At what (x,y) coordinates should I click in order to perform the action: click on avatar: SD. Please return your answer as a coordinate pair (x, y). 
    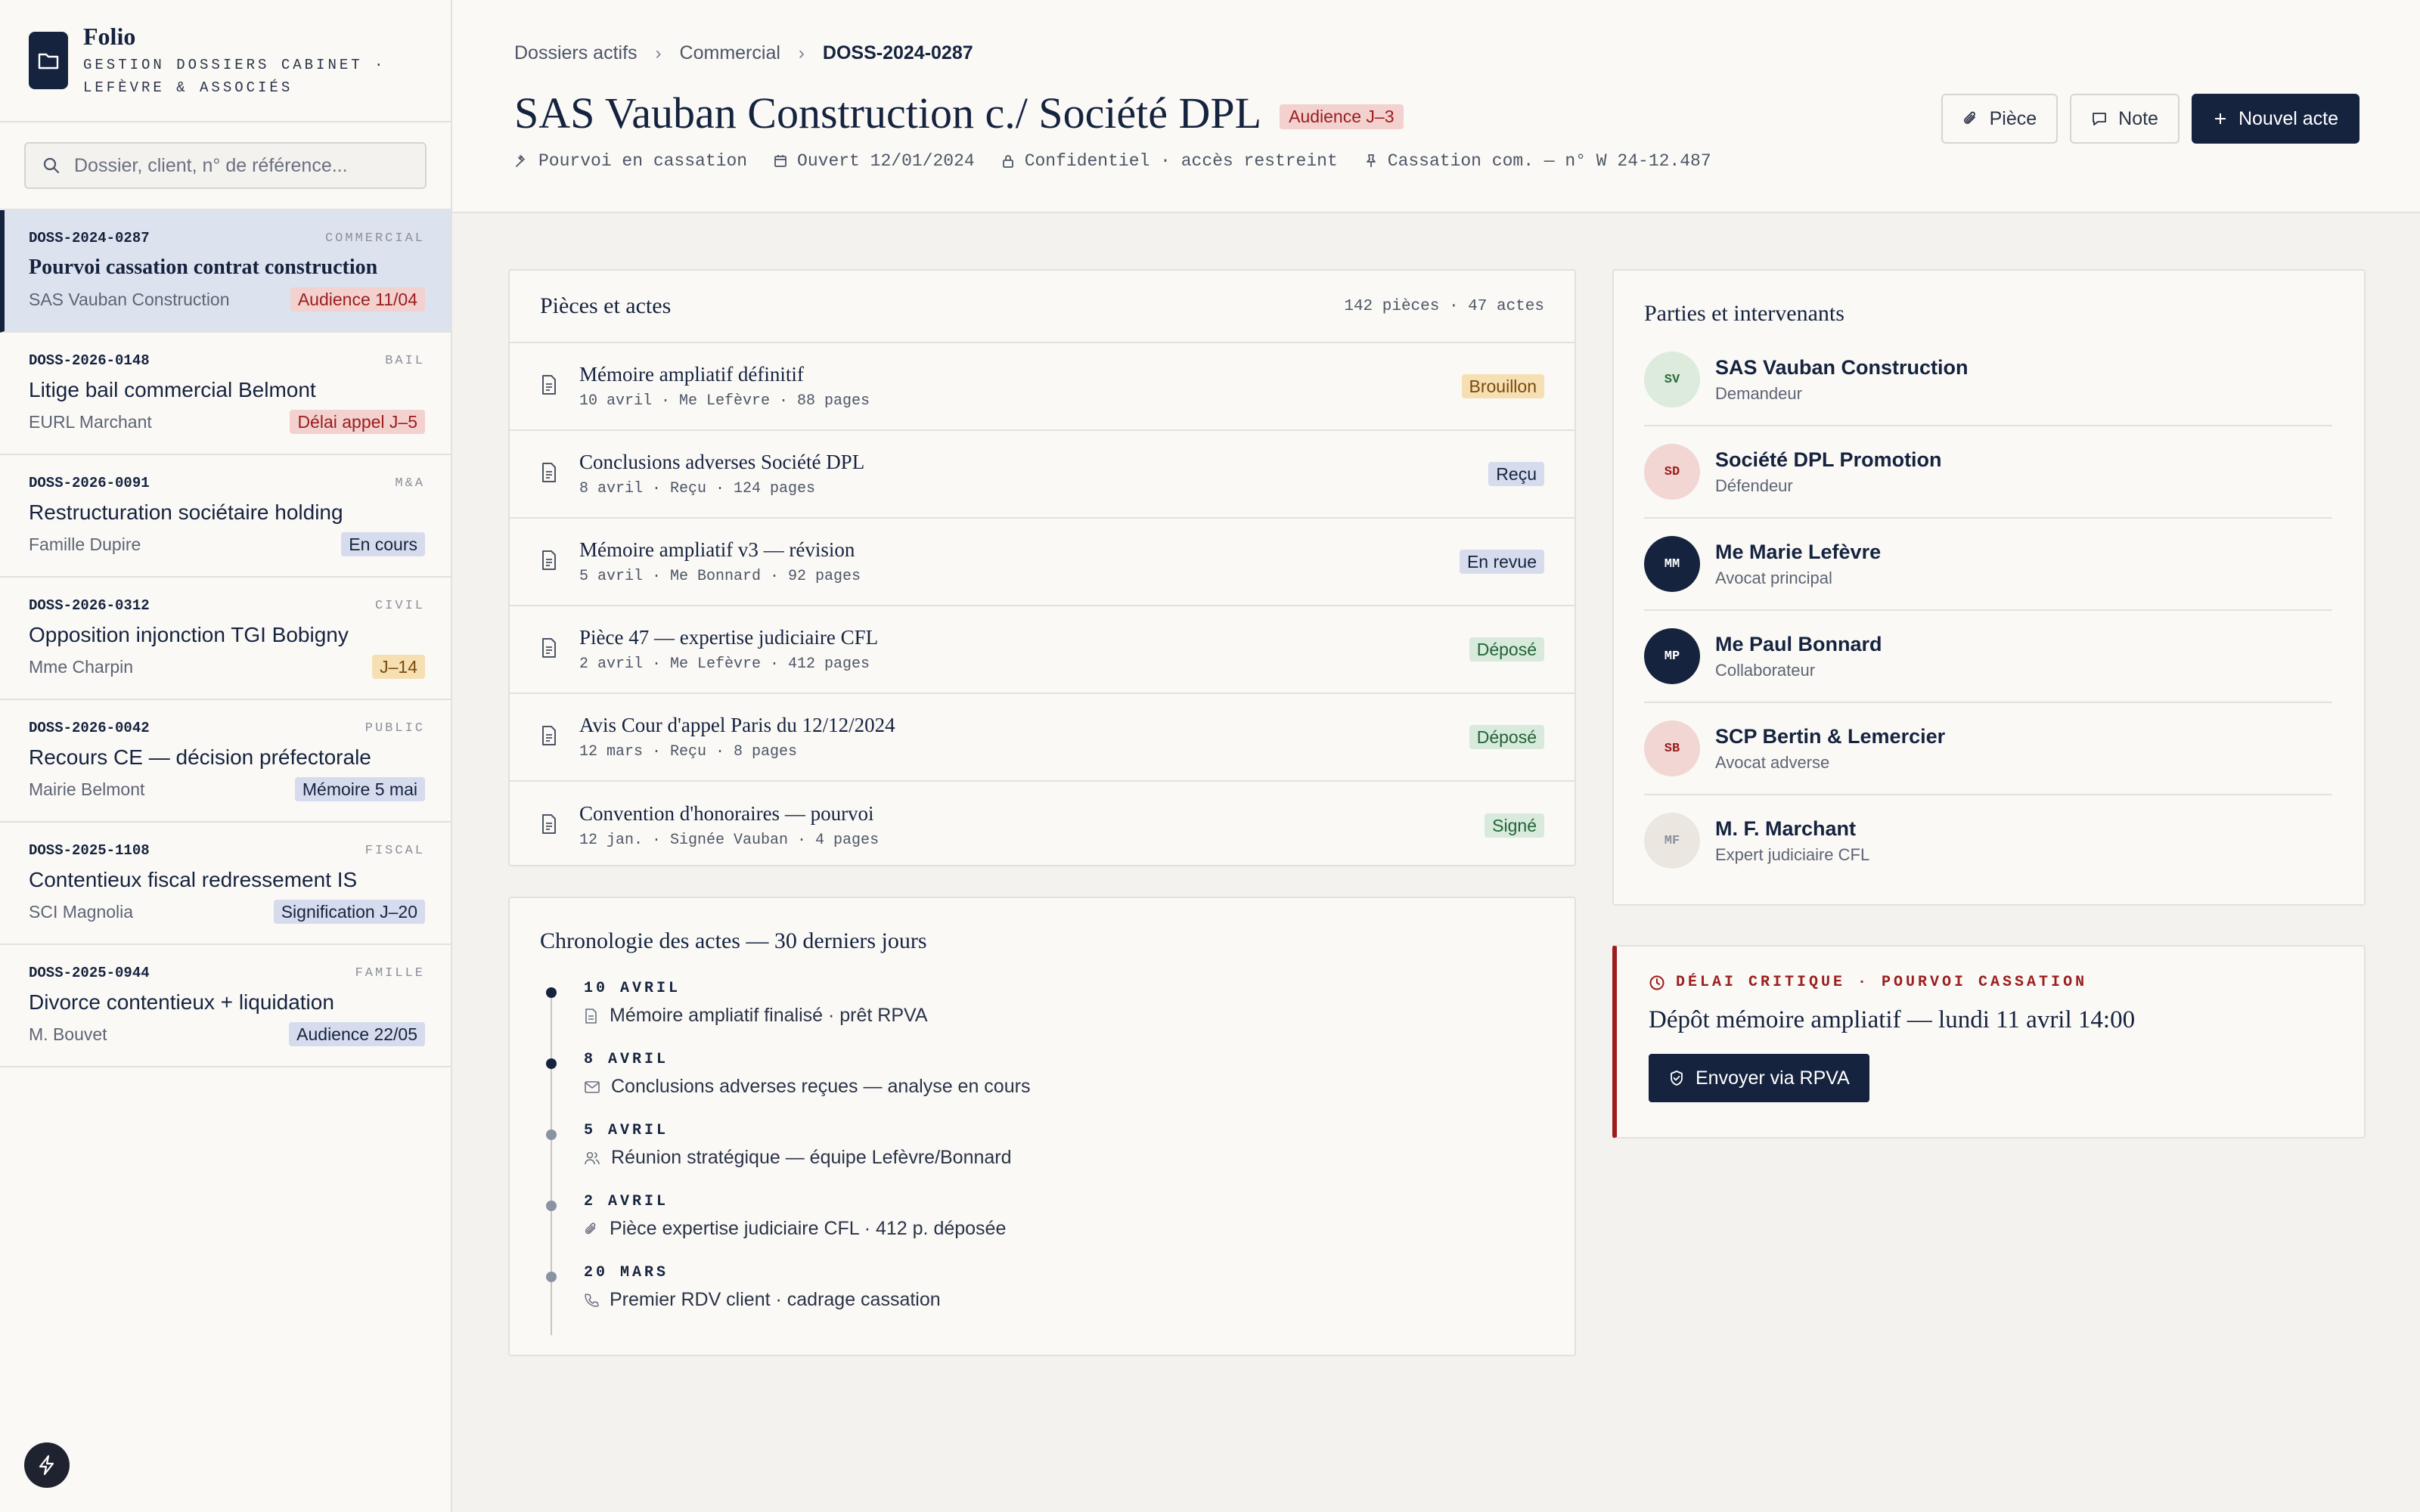
    Looking at the image, I should click on (1672, 472).